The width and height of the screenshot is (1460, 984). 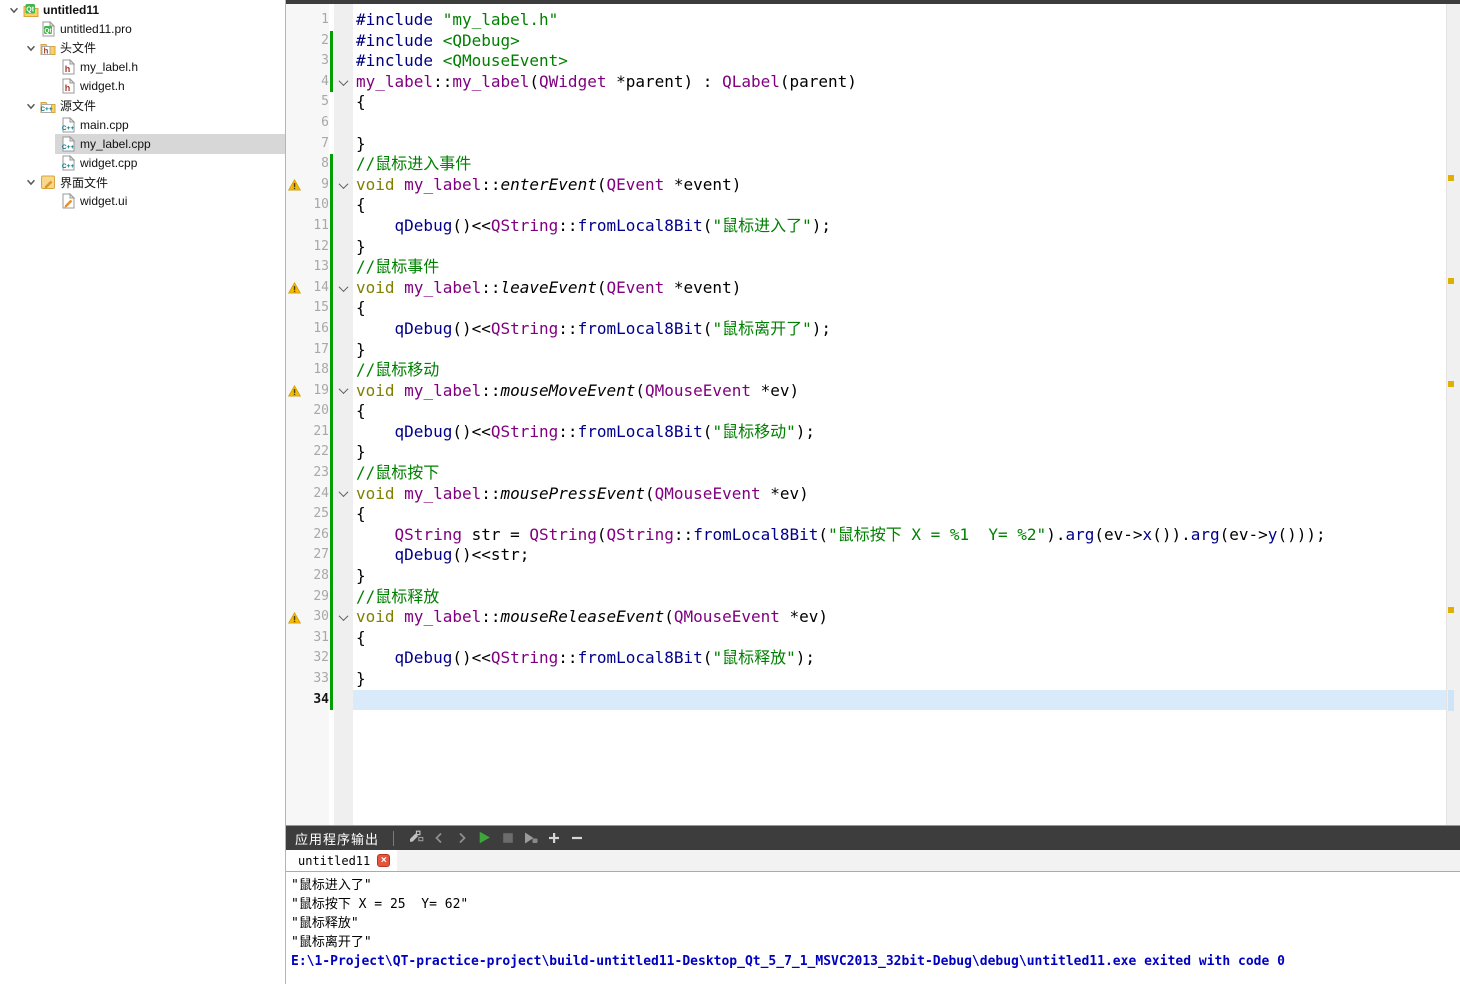 What do you see at coordinates (1453, 414) in the screenshot?
I see `editor-scrollbar` at bounding box center [1453, 414].